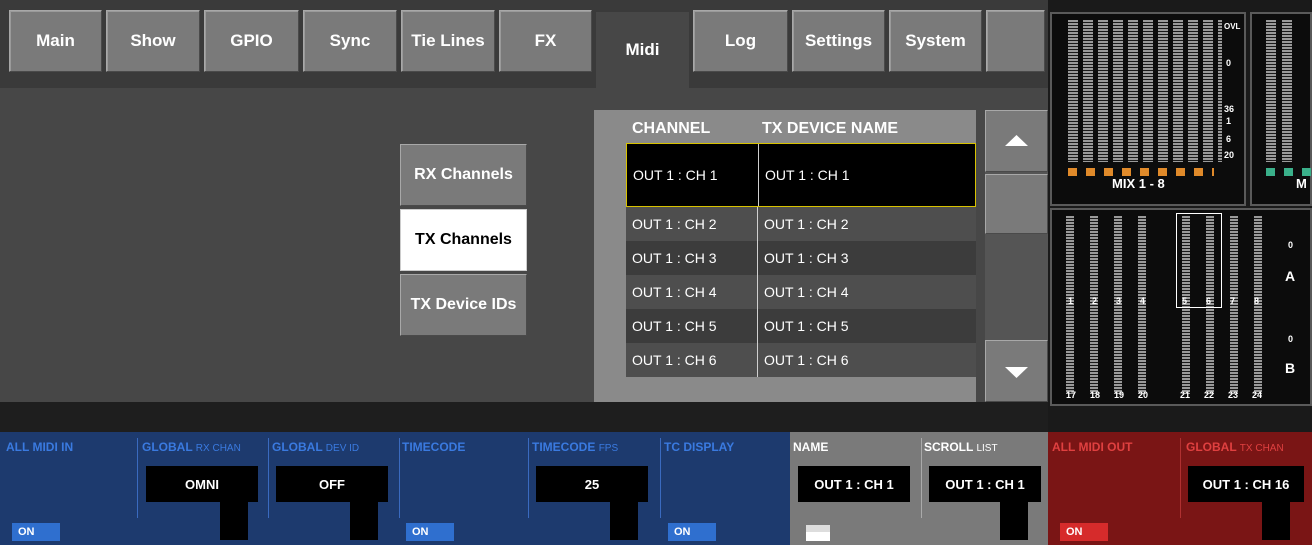  I want to click on status-strip, so click(524, 417).